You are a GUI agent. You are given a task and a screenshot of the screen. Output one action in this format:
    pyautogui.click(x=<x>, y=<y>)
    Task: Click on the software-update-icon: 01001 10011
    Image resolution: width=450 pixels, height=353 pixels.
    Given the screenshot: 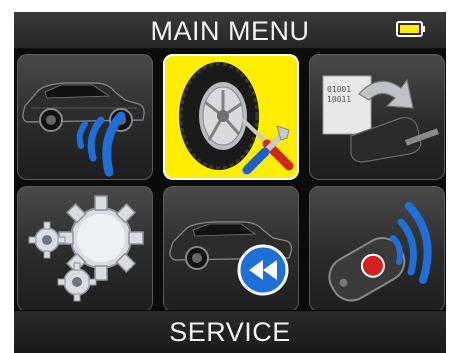 What is the action you would take?
    pyautogui.click(x=381, y=119)
    